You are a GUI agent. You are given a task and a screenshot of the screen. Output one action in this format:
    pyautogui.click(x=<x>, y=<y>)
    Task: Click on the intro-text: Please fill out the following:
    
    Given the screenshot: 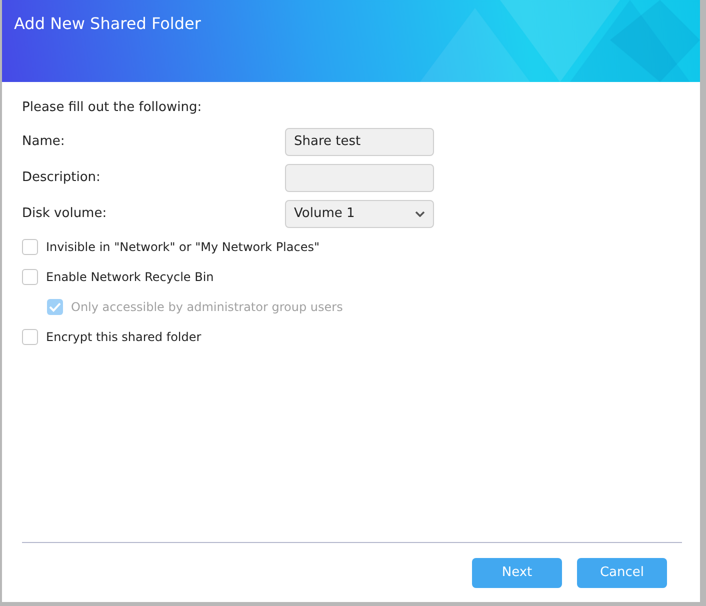 What is the action you would take?
    pyautogui.click(x=112, y=108)
    